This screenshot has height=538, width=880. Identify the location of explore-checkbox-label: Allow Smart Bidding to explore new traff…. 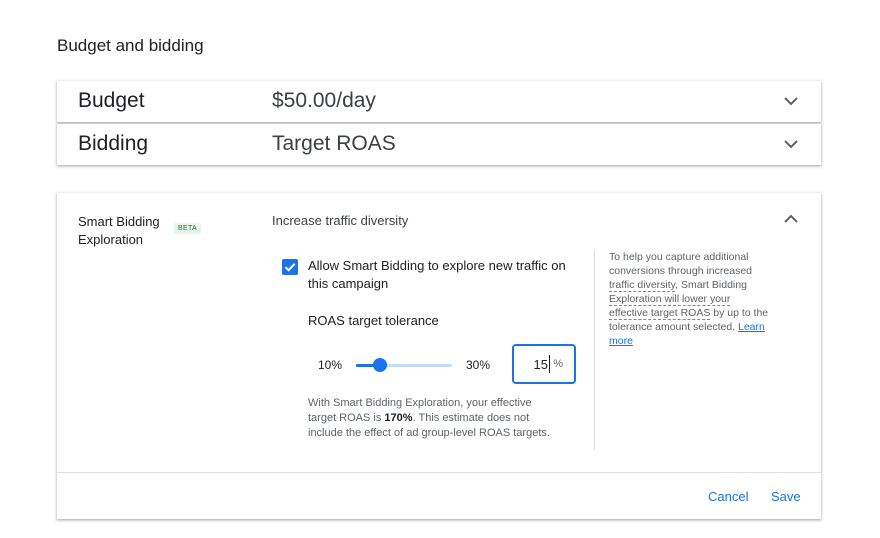
(448, 275).